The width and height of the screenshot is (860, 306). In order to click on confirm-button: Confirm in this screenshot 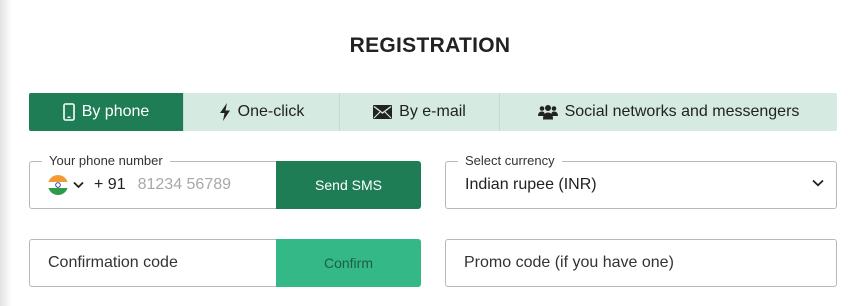, I will do `click(348, 263)`.